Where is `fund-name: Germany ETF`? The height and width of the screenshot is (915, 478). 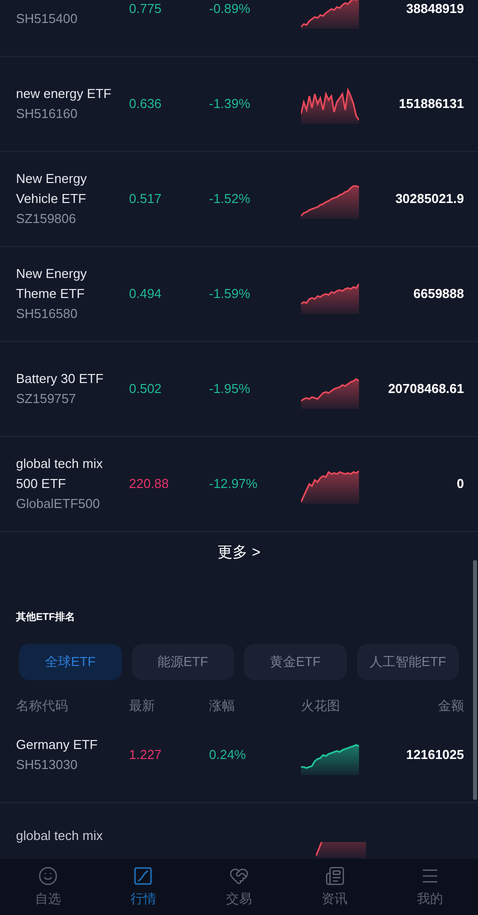
fund-name: Germany ETF is located at coordinates (57, 745).